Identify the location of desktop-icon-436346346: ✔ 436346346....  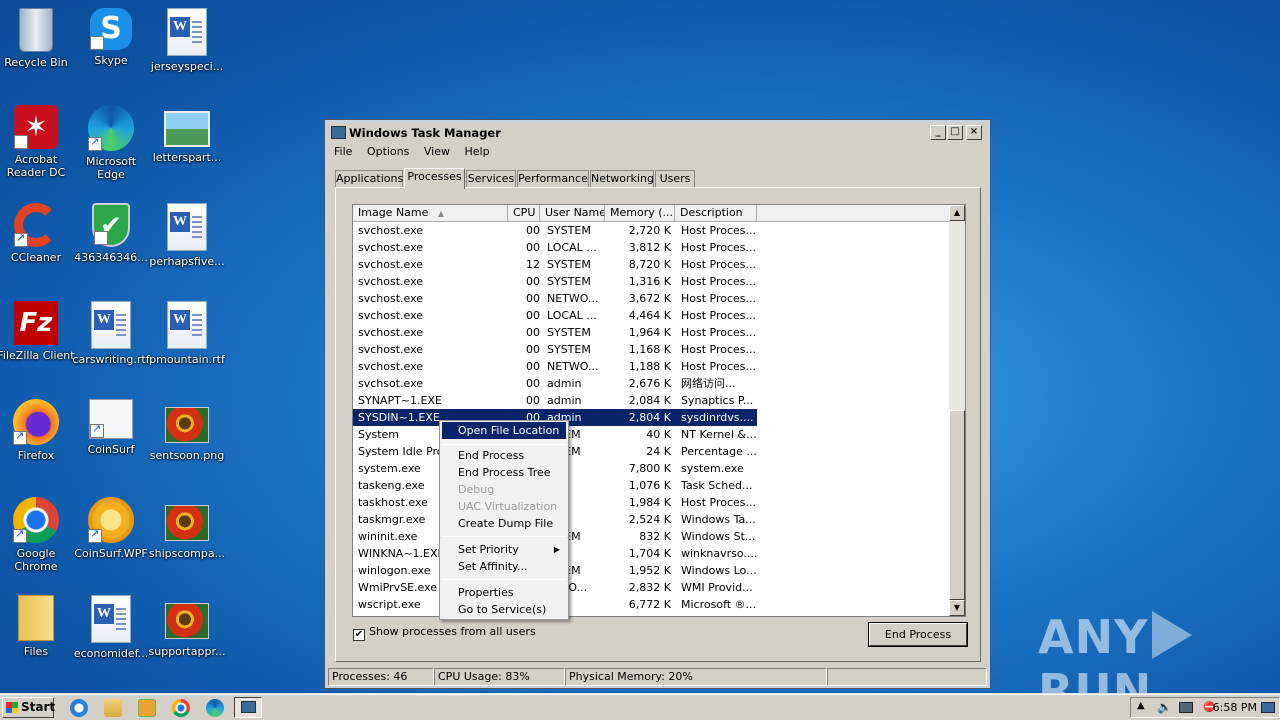
(111, 237).